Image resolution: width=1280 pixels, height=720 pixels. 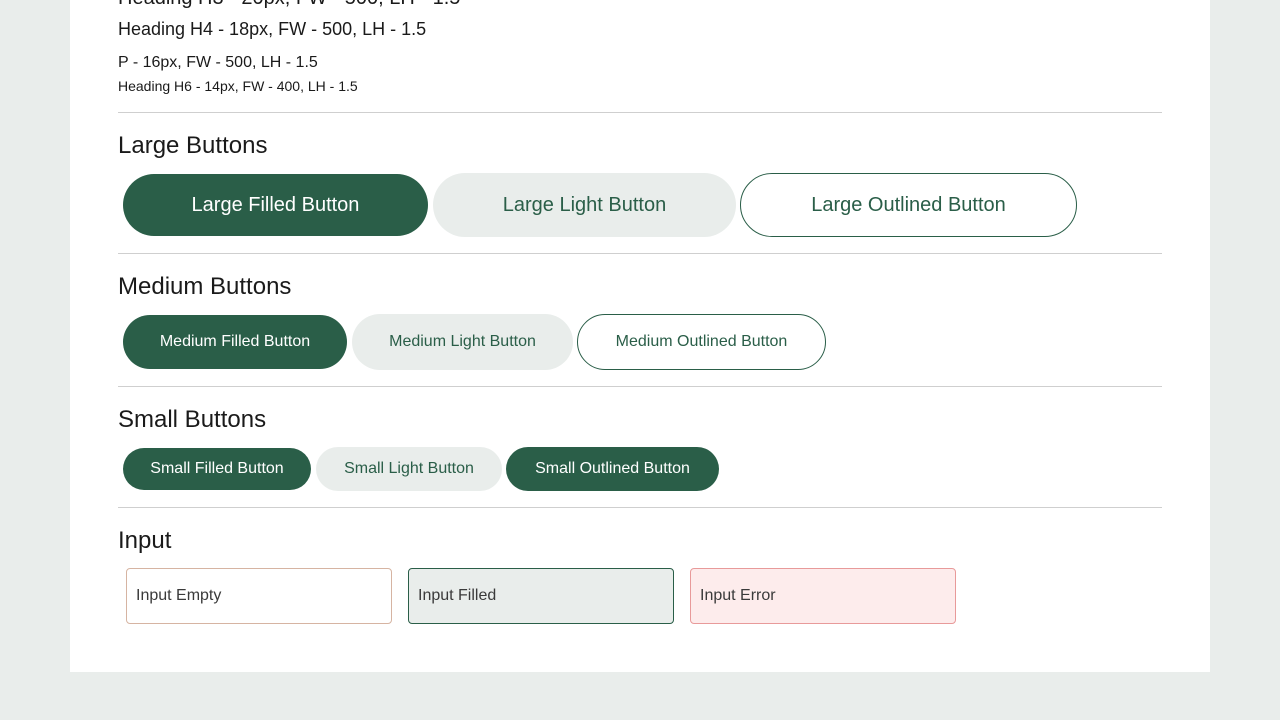 What do you see at coordinates (205, 286) in the screenshot?
I see `medium-buttons-title: Medium Buttons` at bounding box center [205, 286].